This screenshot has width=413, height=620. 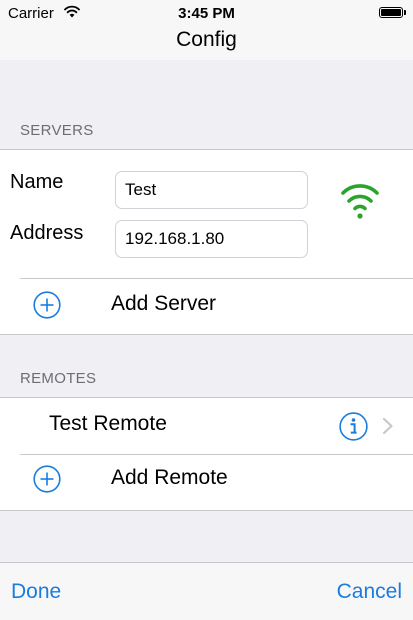 I want to click on status-time: 3:45 PM, so click(x=206, y=13).